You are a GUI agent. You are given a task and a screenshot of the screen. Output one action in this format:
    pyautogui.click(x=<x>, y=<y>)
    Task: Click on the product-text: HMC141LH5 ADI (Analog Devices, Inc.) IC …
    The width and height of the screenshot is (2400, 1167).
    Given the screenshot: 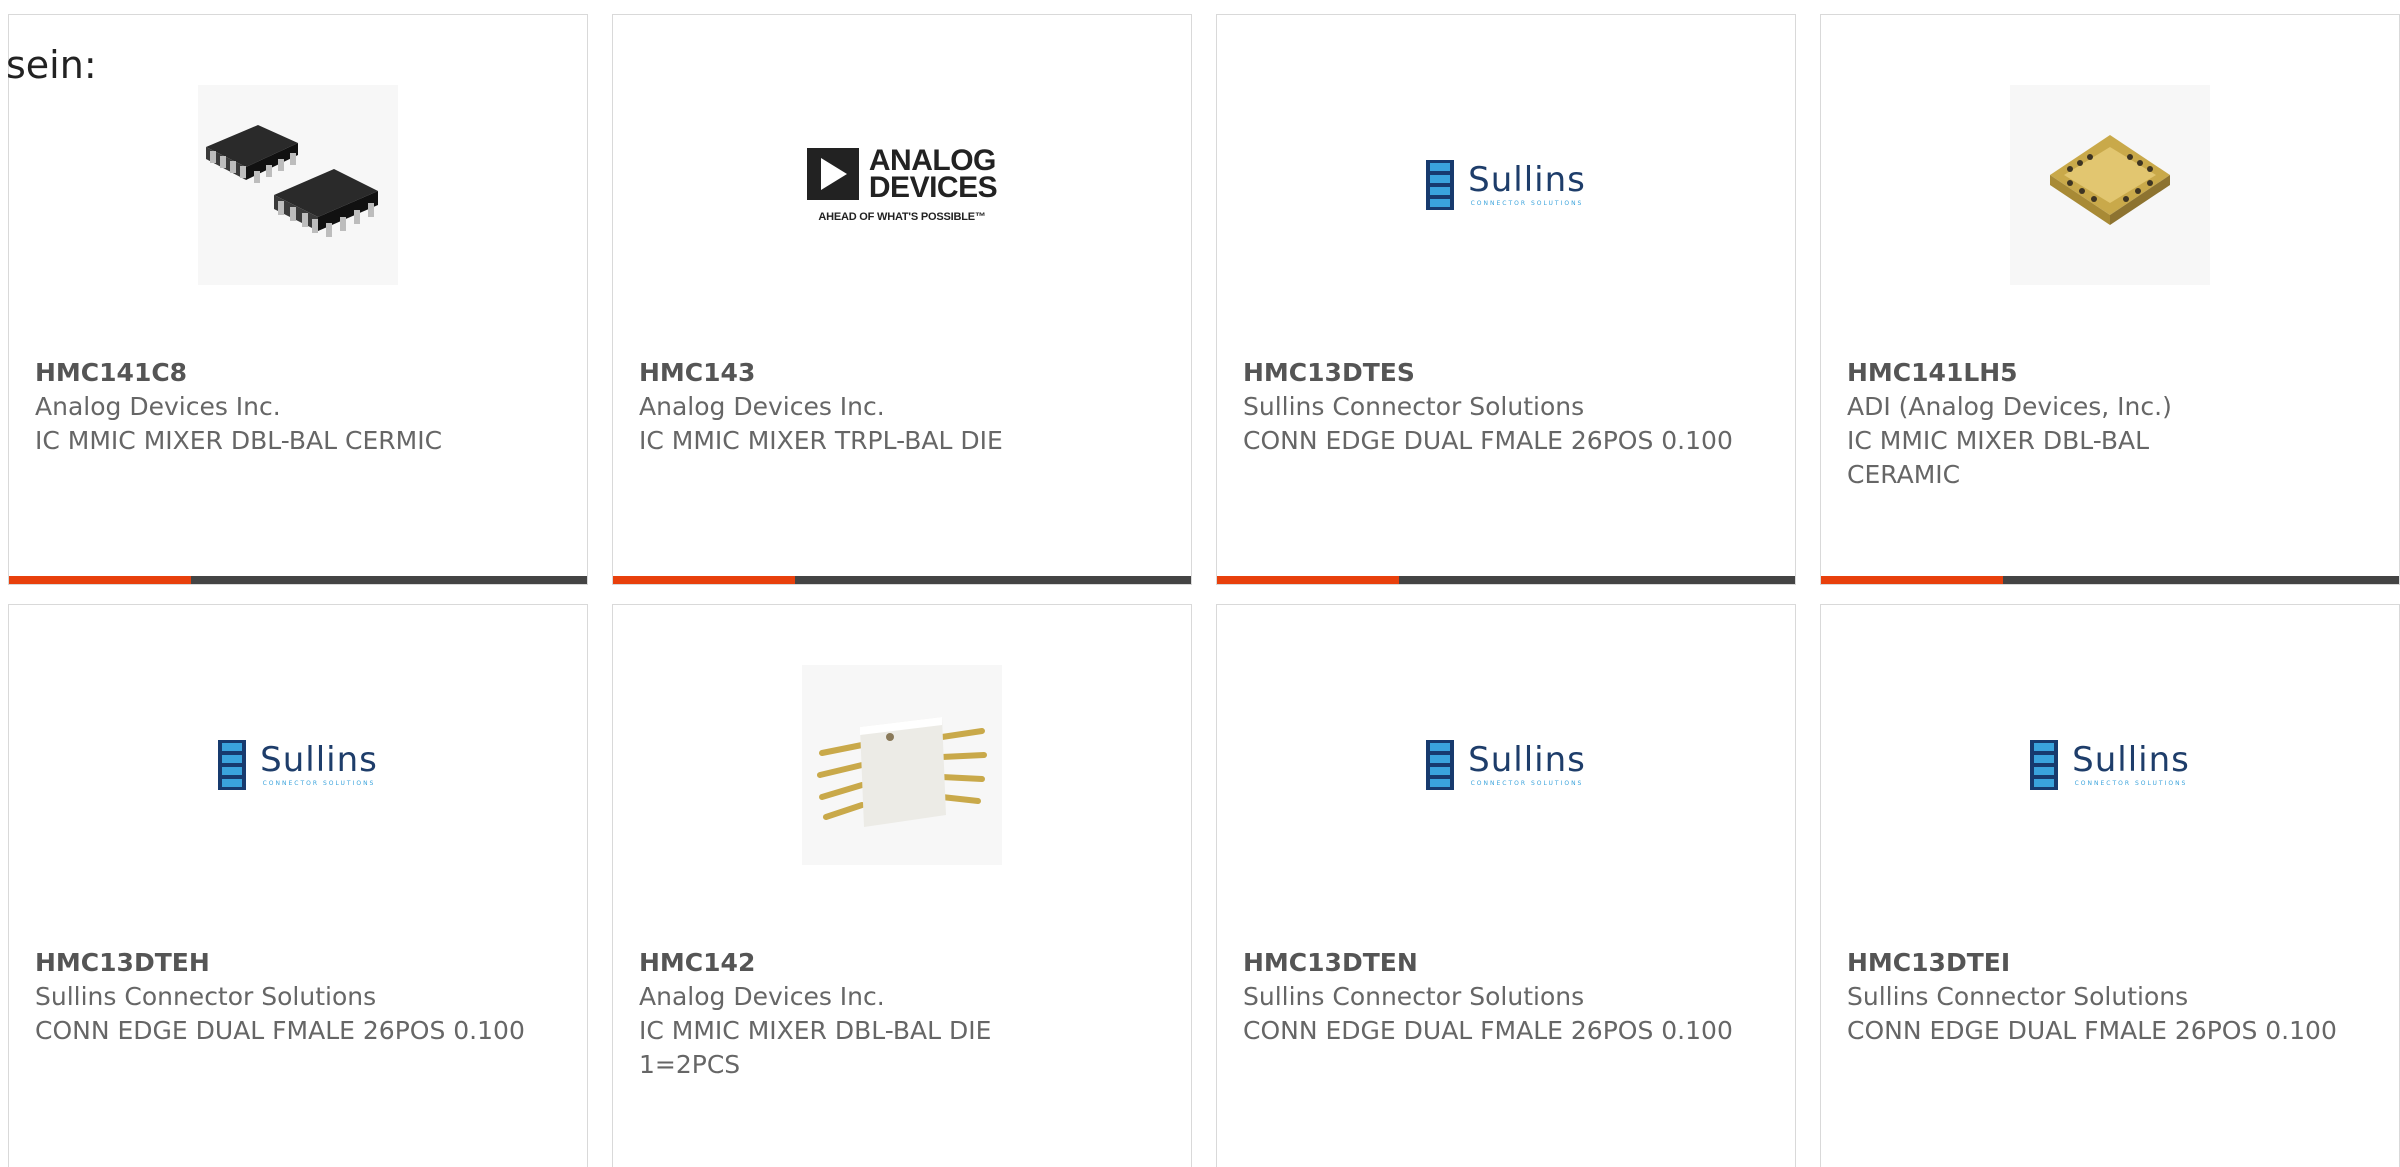 What is the action you would take?
    pyautogui.click(x=2113, y=424)
    